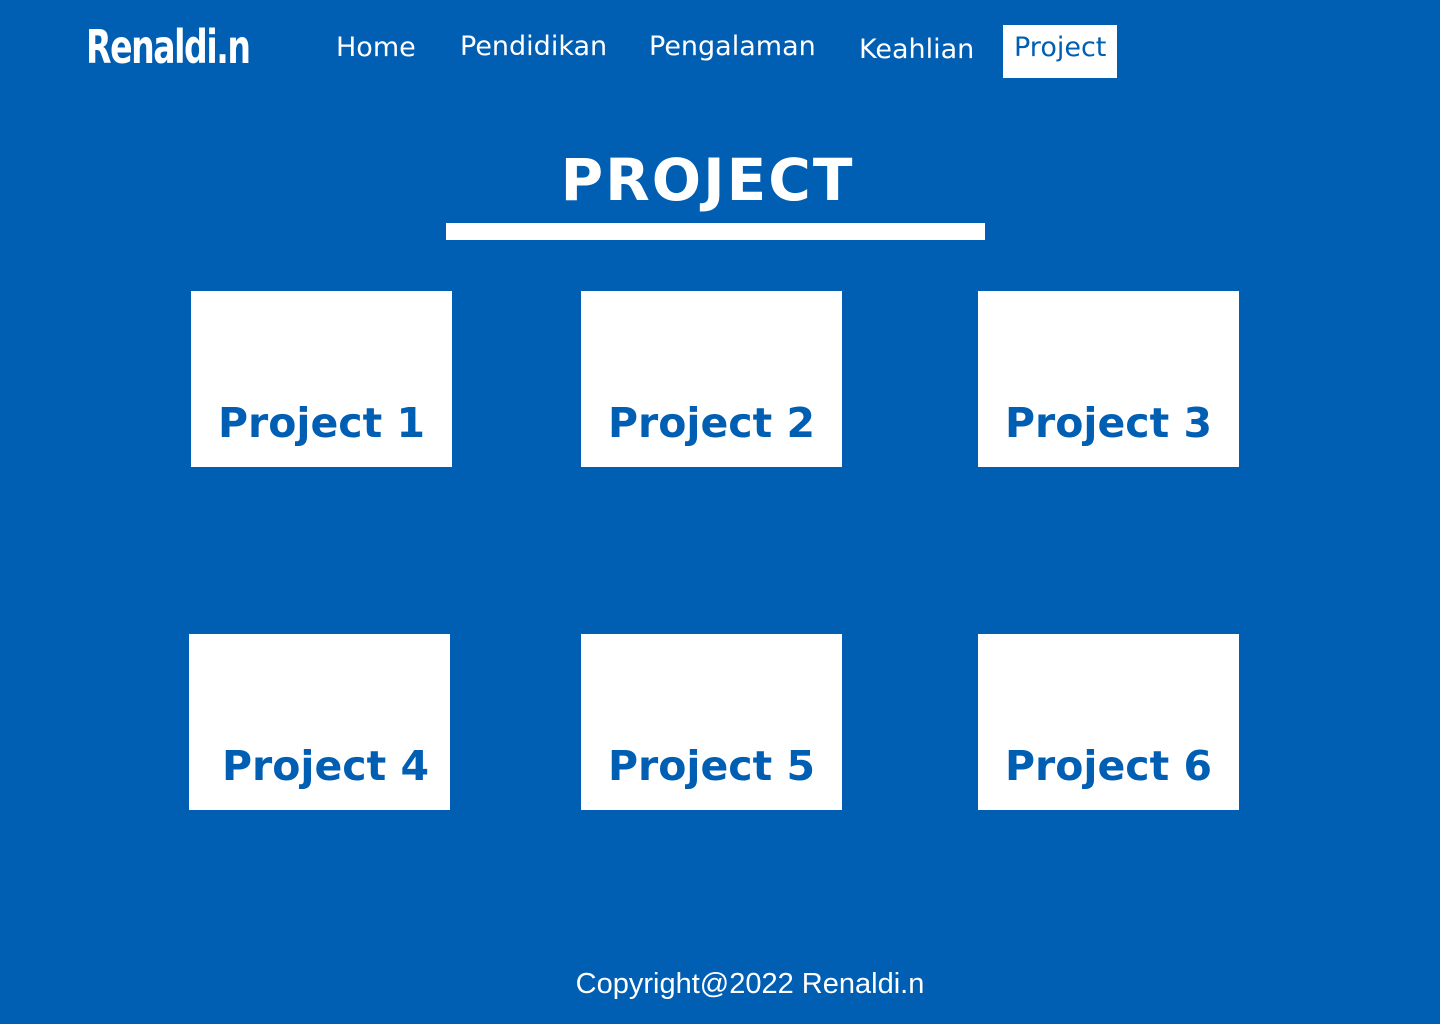 This screenshot has height=1024, width=1440. Describe the element at coordinates (1108, 766) in the screenshot. I see `project-card-label: Project 6` at that location.